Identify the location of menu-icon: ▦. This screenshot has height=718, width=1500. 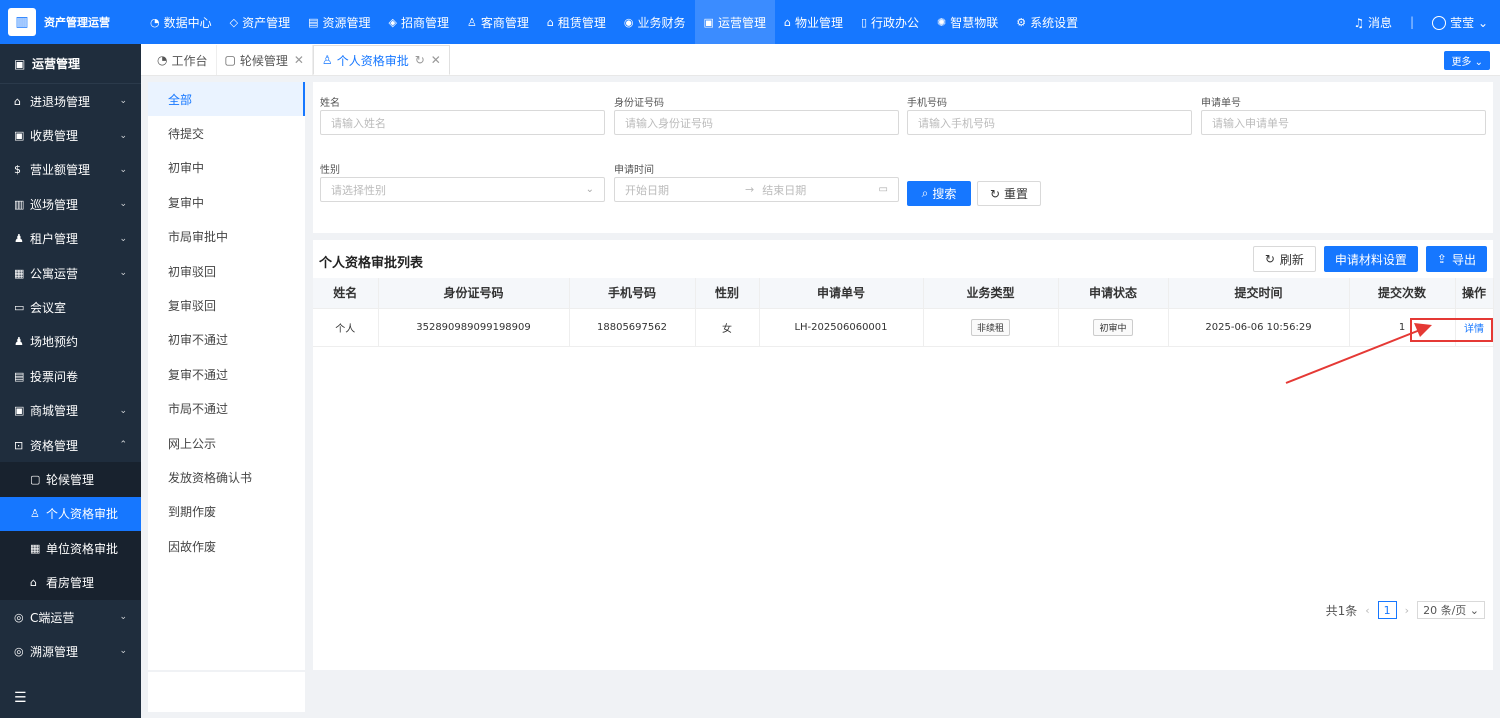
(19, 273).